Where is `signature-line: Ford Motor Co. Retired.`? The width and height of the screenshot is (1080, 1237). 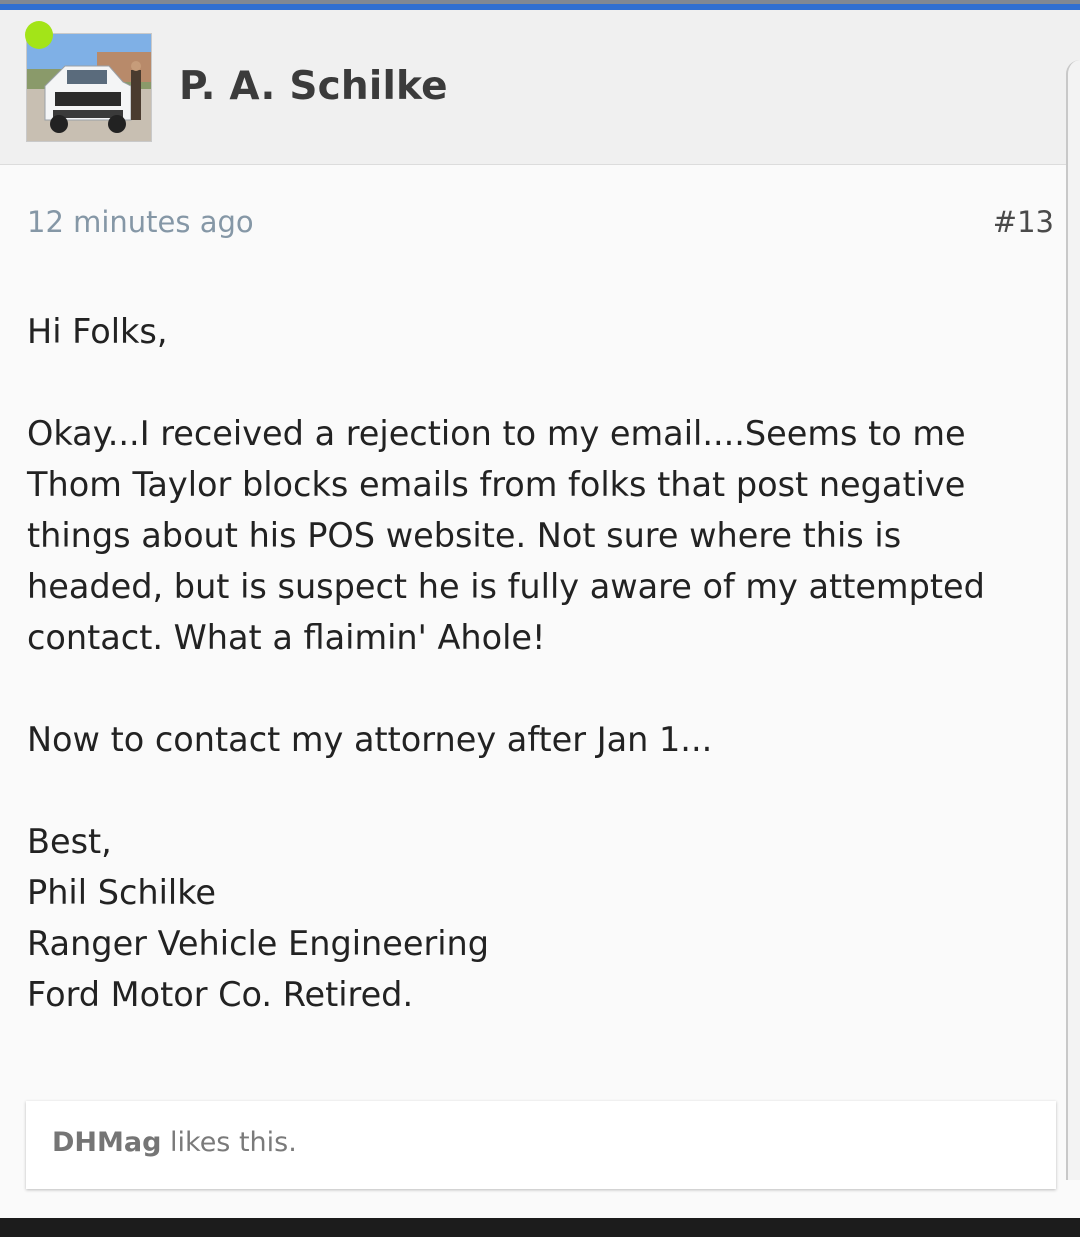
signature-line: Ford Motor Co. Retired. is located at coordinates (220, 994).